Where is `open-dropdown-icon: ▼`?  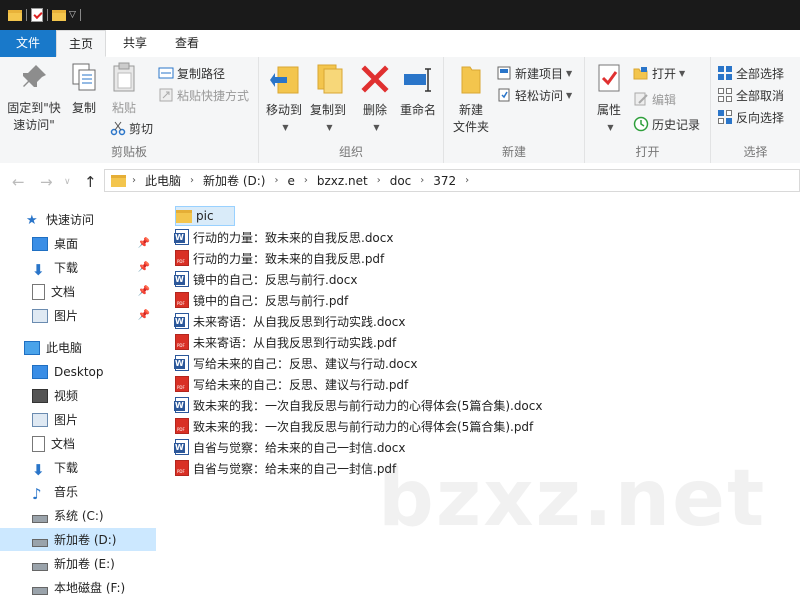 open-dropdown-icon: ▼ is located at coordinates (682, 73).